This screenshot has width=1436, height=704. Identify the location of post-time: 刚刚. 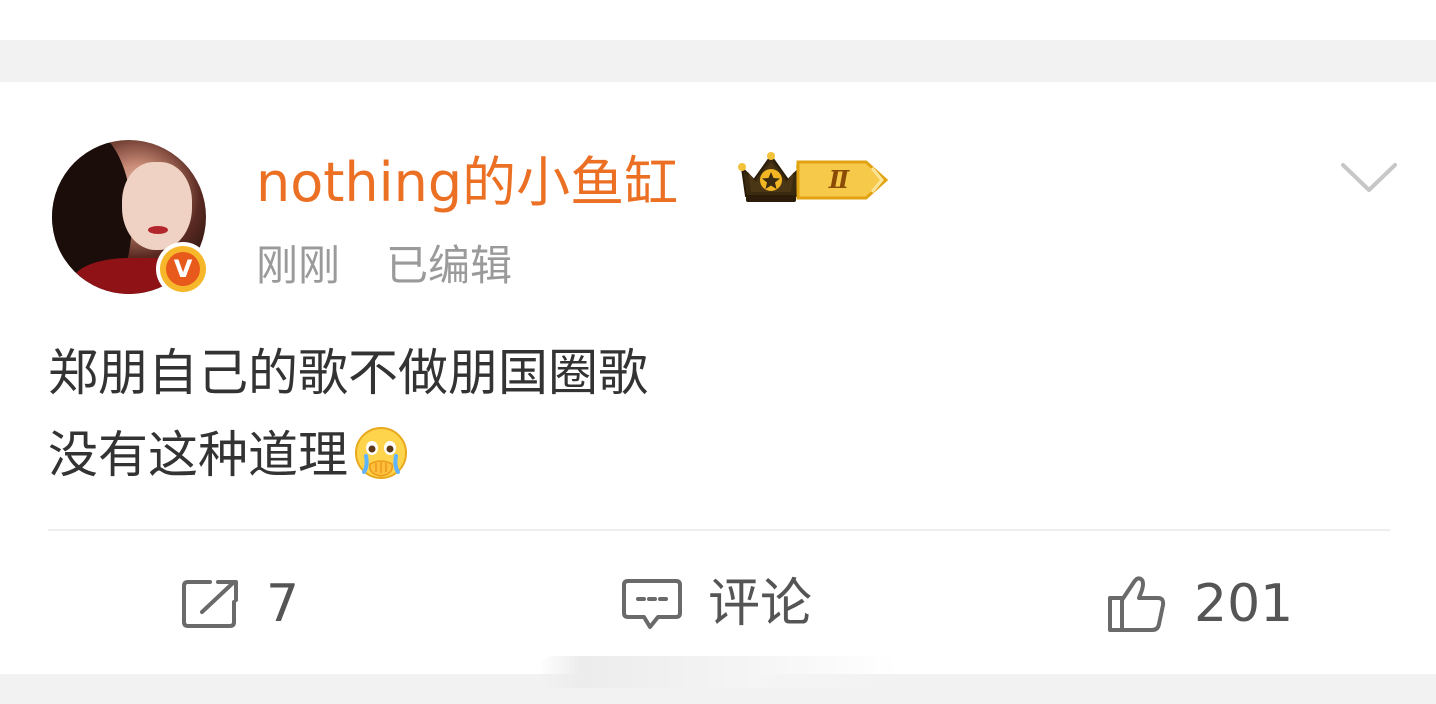
(298, 265).